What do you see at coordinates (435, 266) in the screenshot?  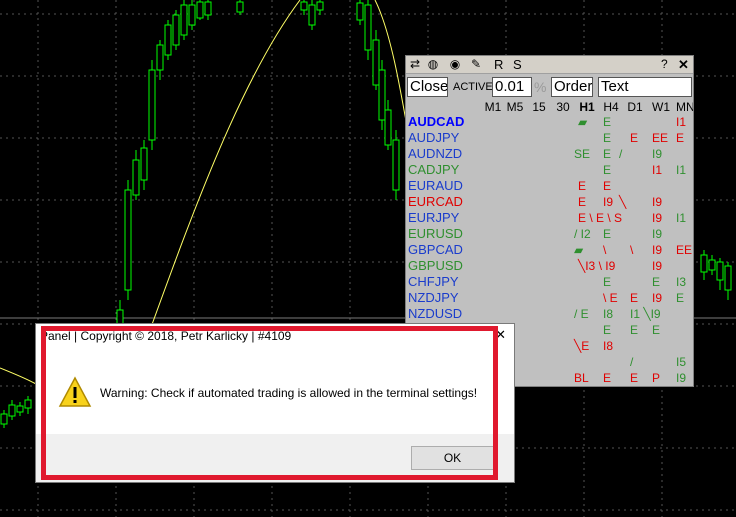 I see `symbol-gbpusd: GBPUSD` at bounding box center [435, 266].